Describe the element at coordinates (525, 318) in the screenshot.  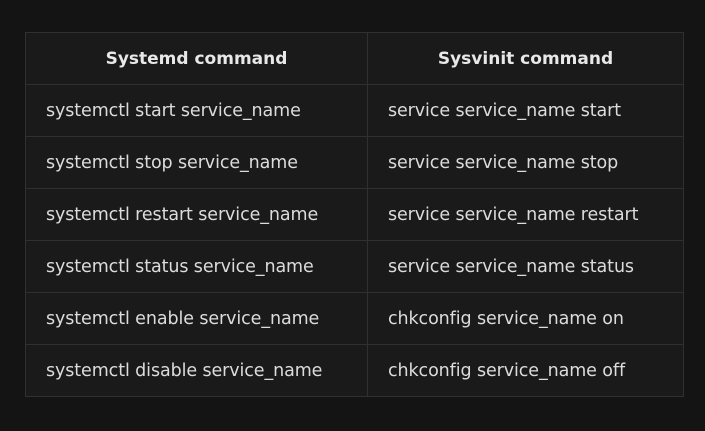
I see `sysvinit-command-cell: chkconfig service_name on` at that location.